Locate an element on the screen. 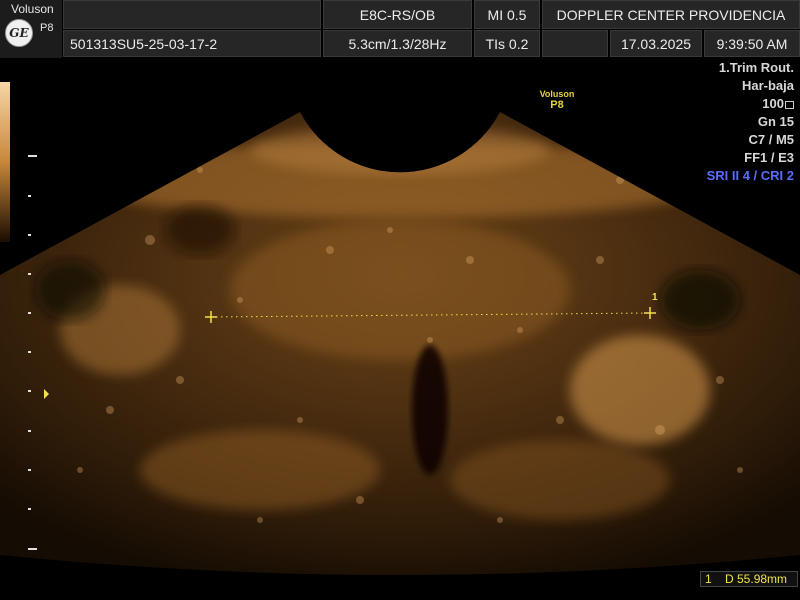 The height and width of the screenshot is (600, 800). logo-area: Voluson GE P8 is located at coordinates (31, 29).